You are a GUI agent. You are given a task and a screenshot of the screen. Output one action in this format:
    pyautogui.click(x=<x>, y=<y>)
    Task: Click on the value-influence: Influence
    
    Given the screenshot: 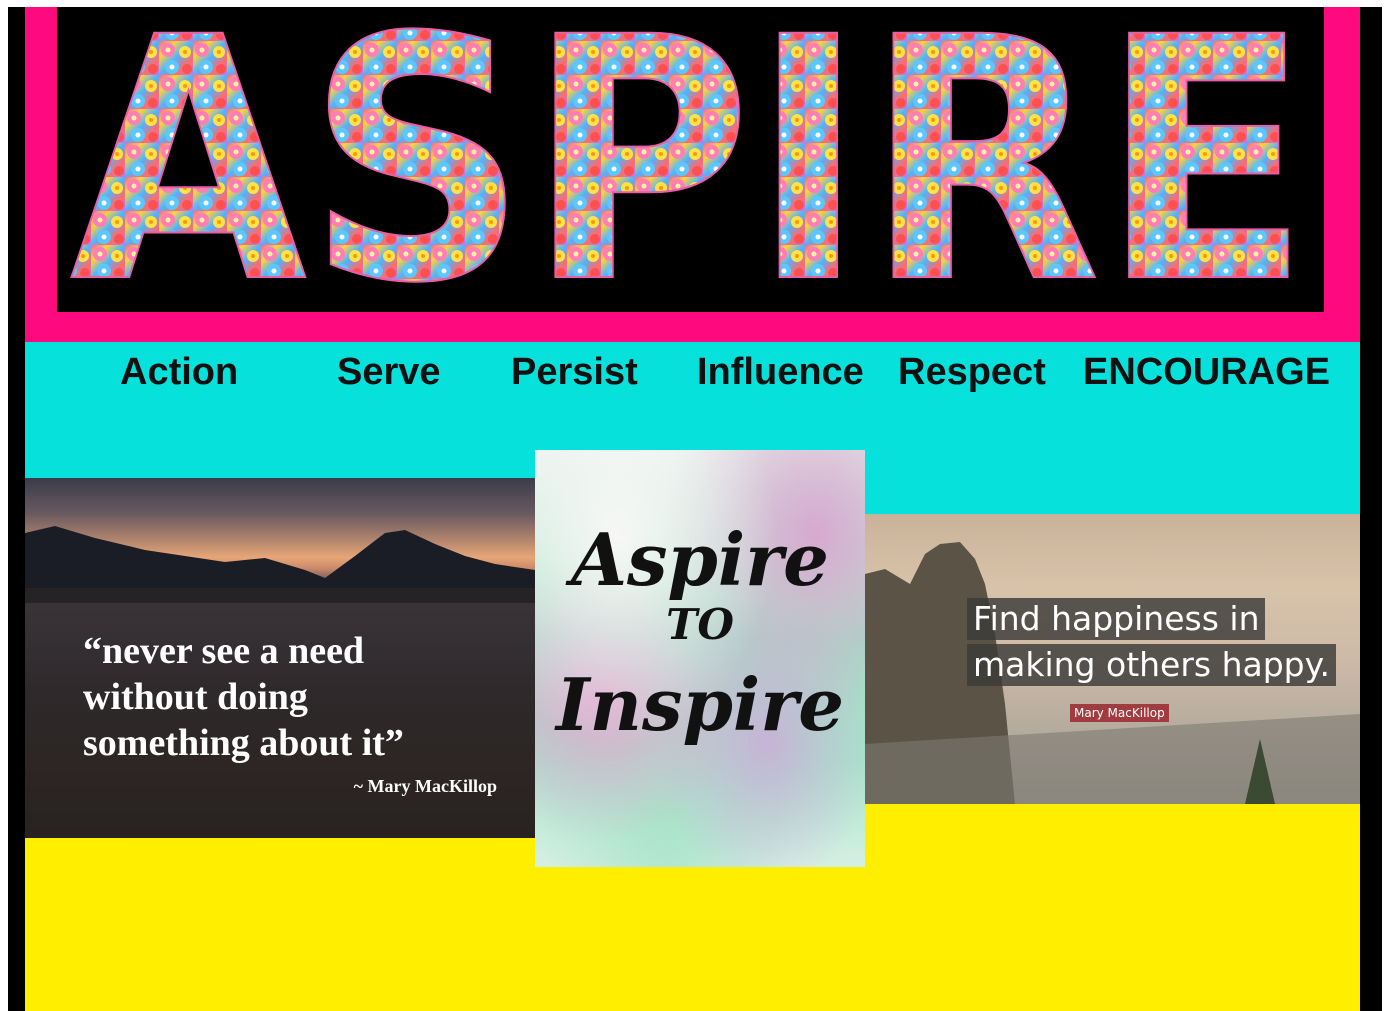 What is the action you would take?
    pyautogui.click(x=780, y=372)
    